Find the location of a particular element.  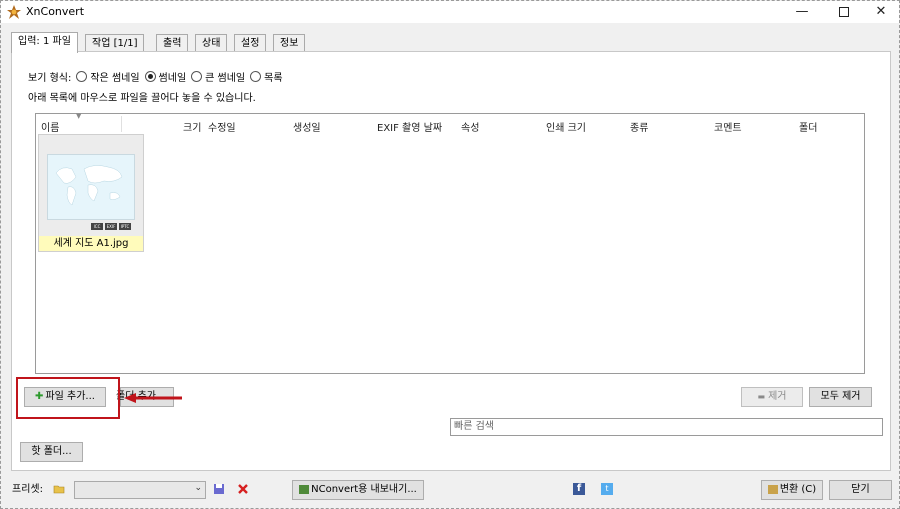

chevron-down-icon: ⌄ is located at coordinates (198, 488).